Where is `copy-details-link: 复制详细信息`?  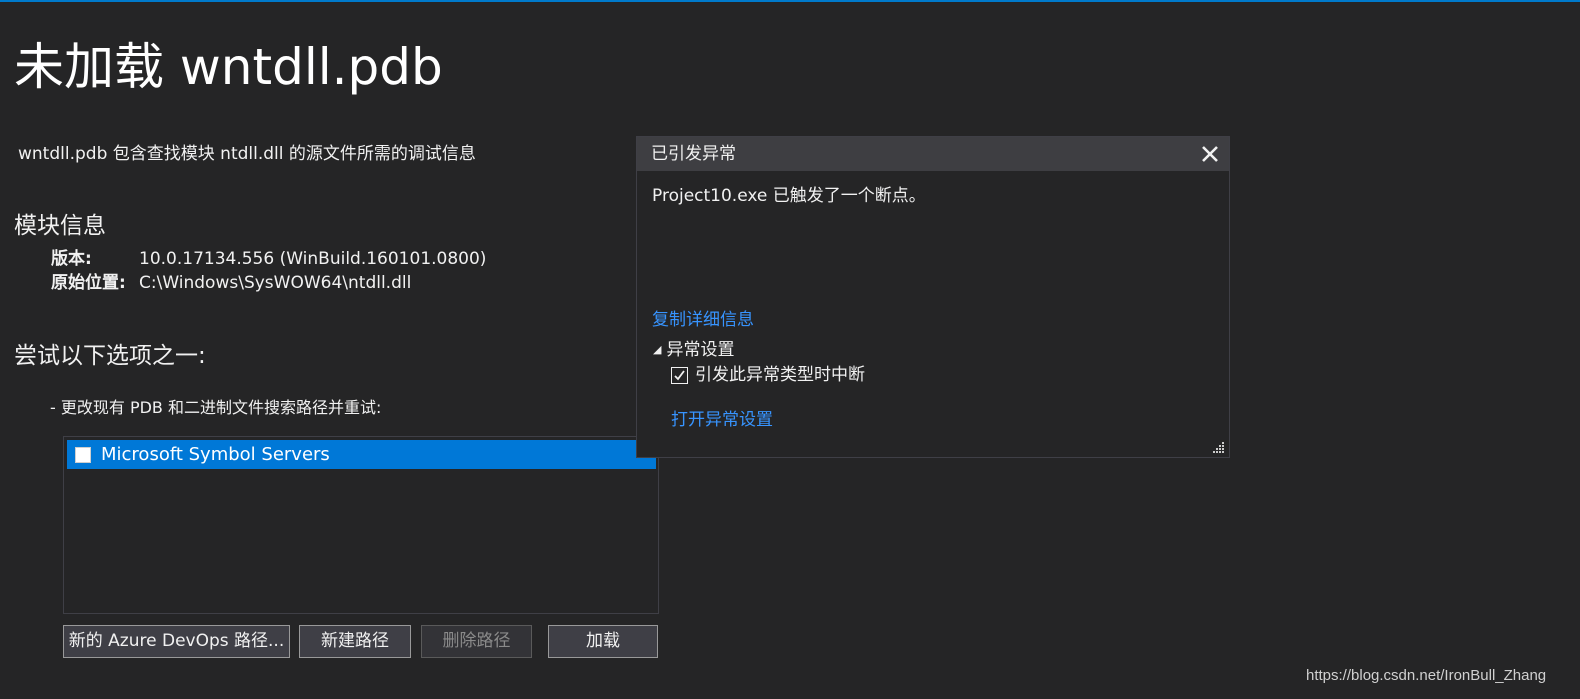 copy-details-link: 复制详细信息 is located at coordinates (703, 320).